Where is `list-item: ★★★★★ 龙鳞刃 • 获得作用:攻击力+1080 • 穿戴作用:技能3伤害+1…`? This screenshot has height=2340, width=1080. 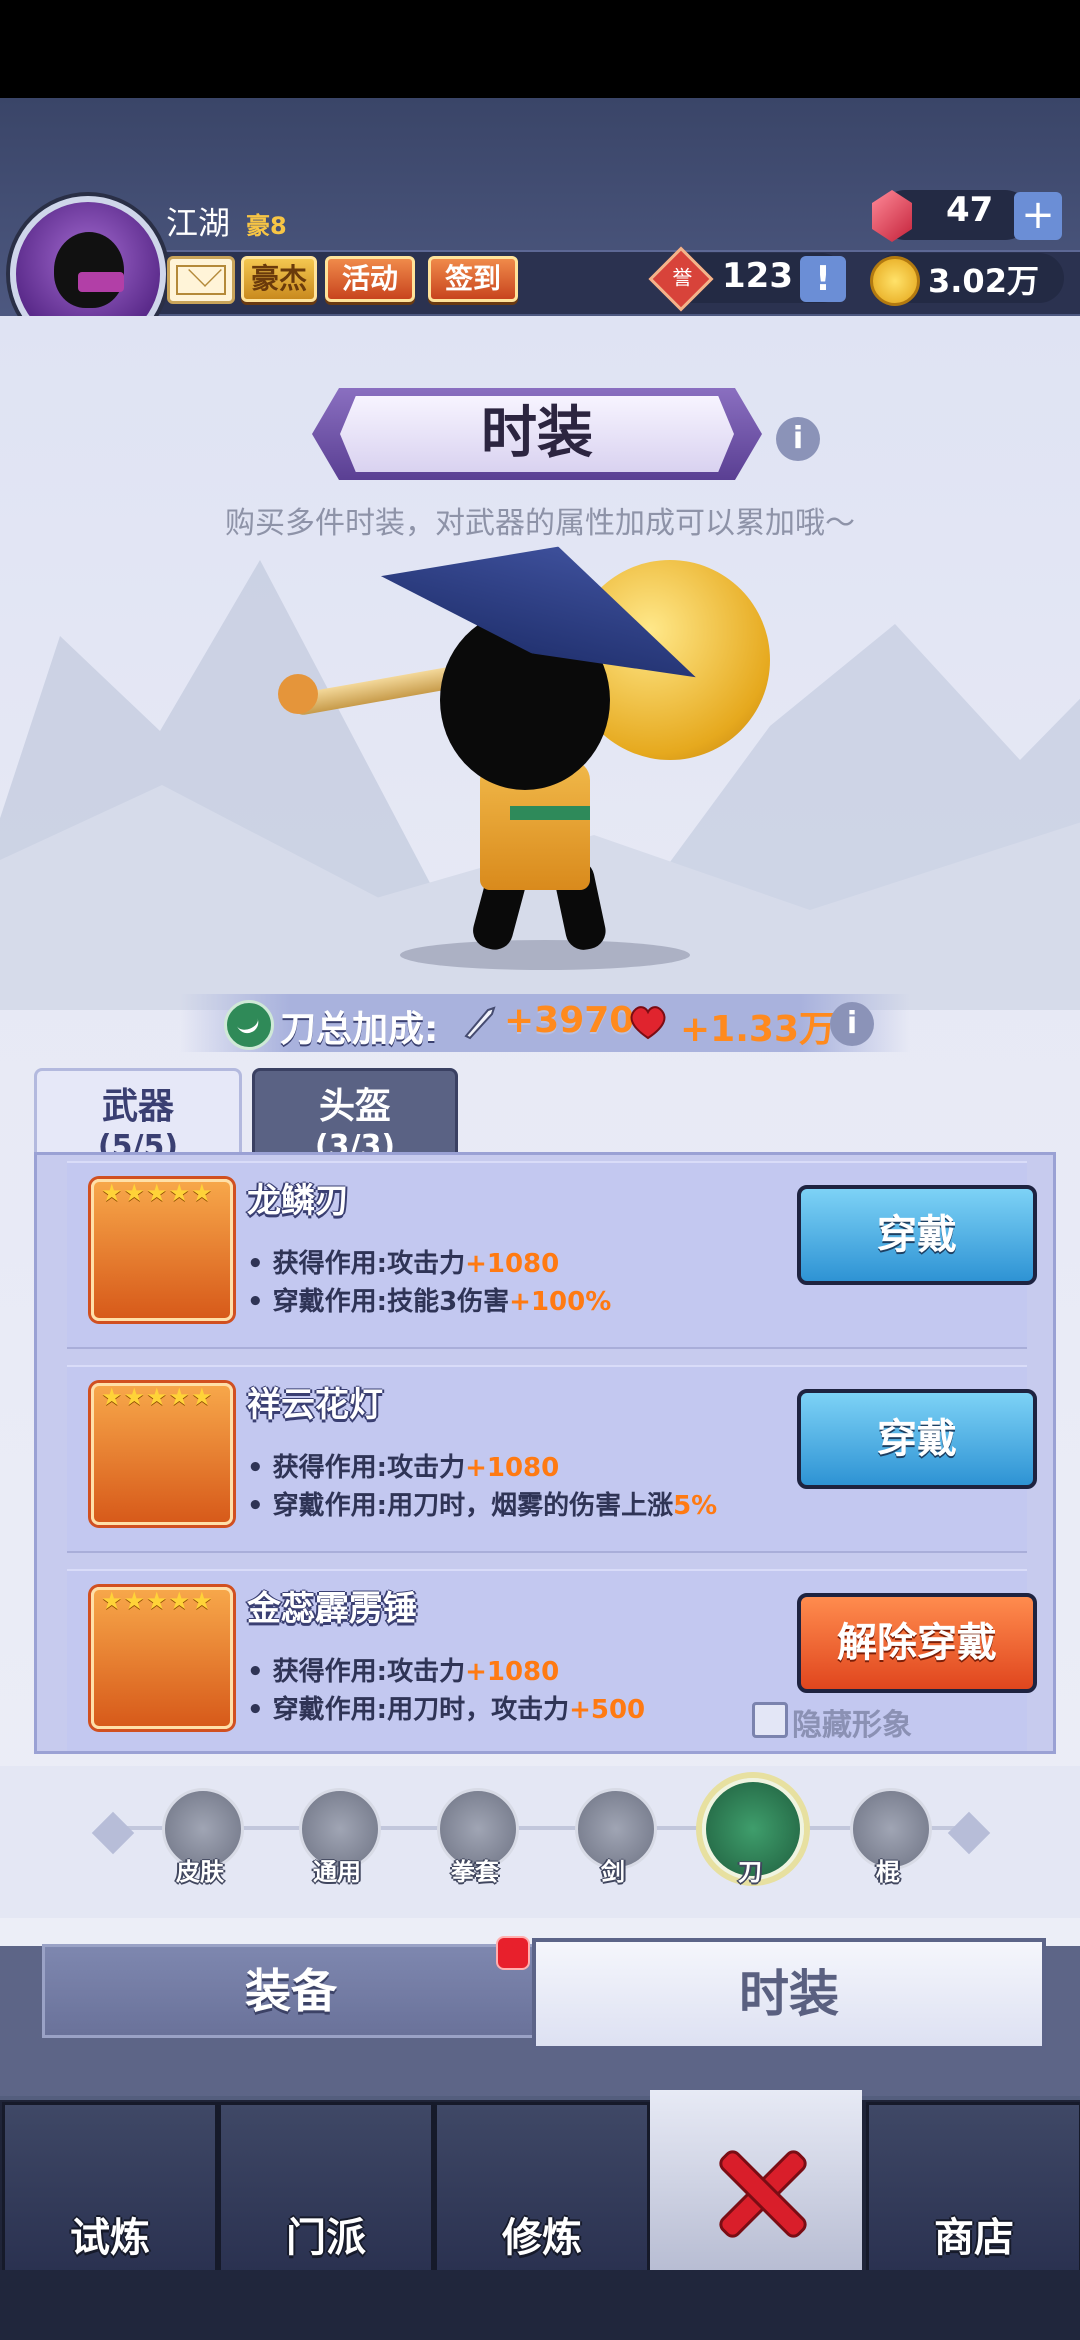
list-item: ★★★★★ 龙鳞刃 • 获得作用:攻击力+1080 • 穿戴作用:技能3伤害+1… is located at coordinates (552, 1255).